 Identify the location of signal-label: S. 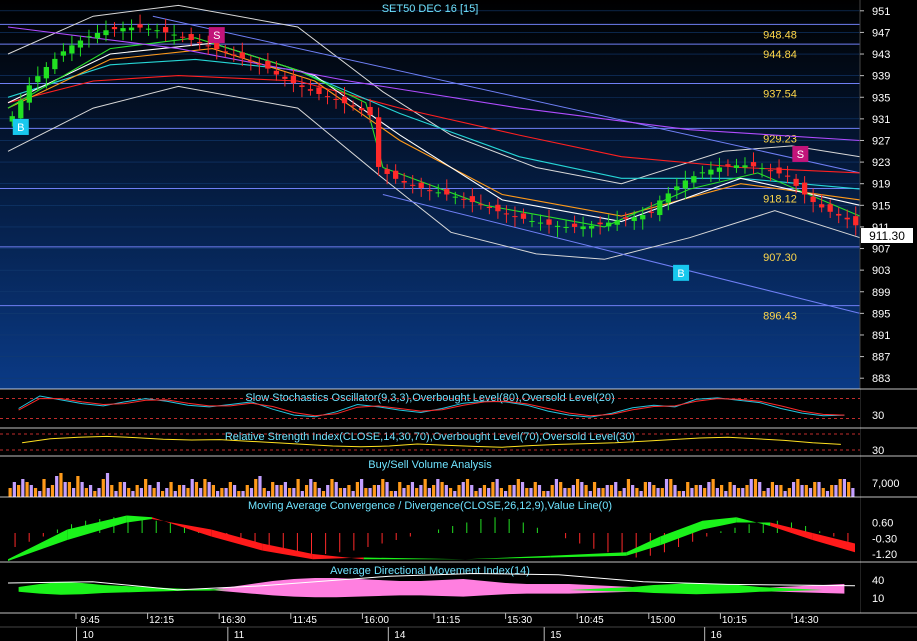
(216, 36).